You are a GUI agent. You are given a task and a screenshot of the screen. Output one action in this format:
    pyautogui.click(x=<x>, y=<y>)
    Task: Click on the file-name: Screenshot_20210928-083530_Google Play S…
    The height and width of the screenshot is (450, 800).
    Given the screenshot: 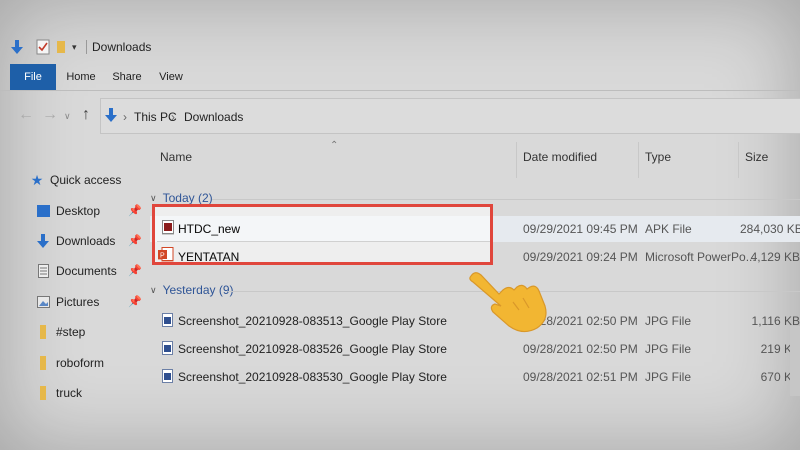 What is the action you would take?
    pyautogui.click(x=312, y=377)
    